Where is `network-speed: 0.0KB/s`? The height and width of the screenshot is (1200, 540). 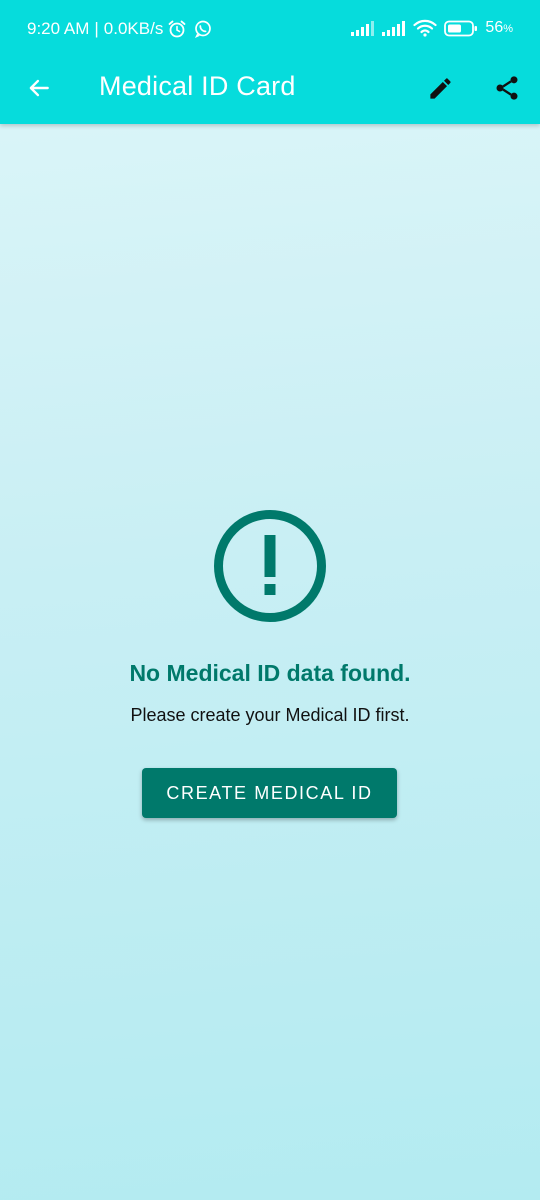 network-speed: 0.0KB/s is located at coordinates (133, 28).